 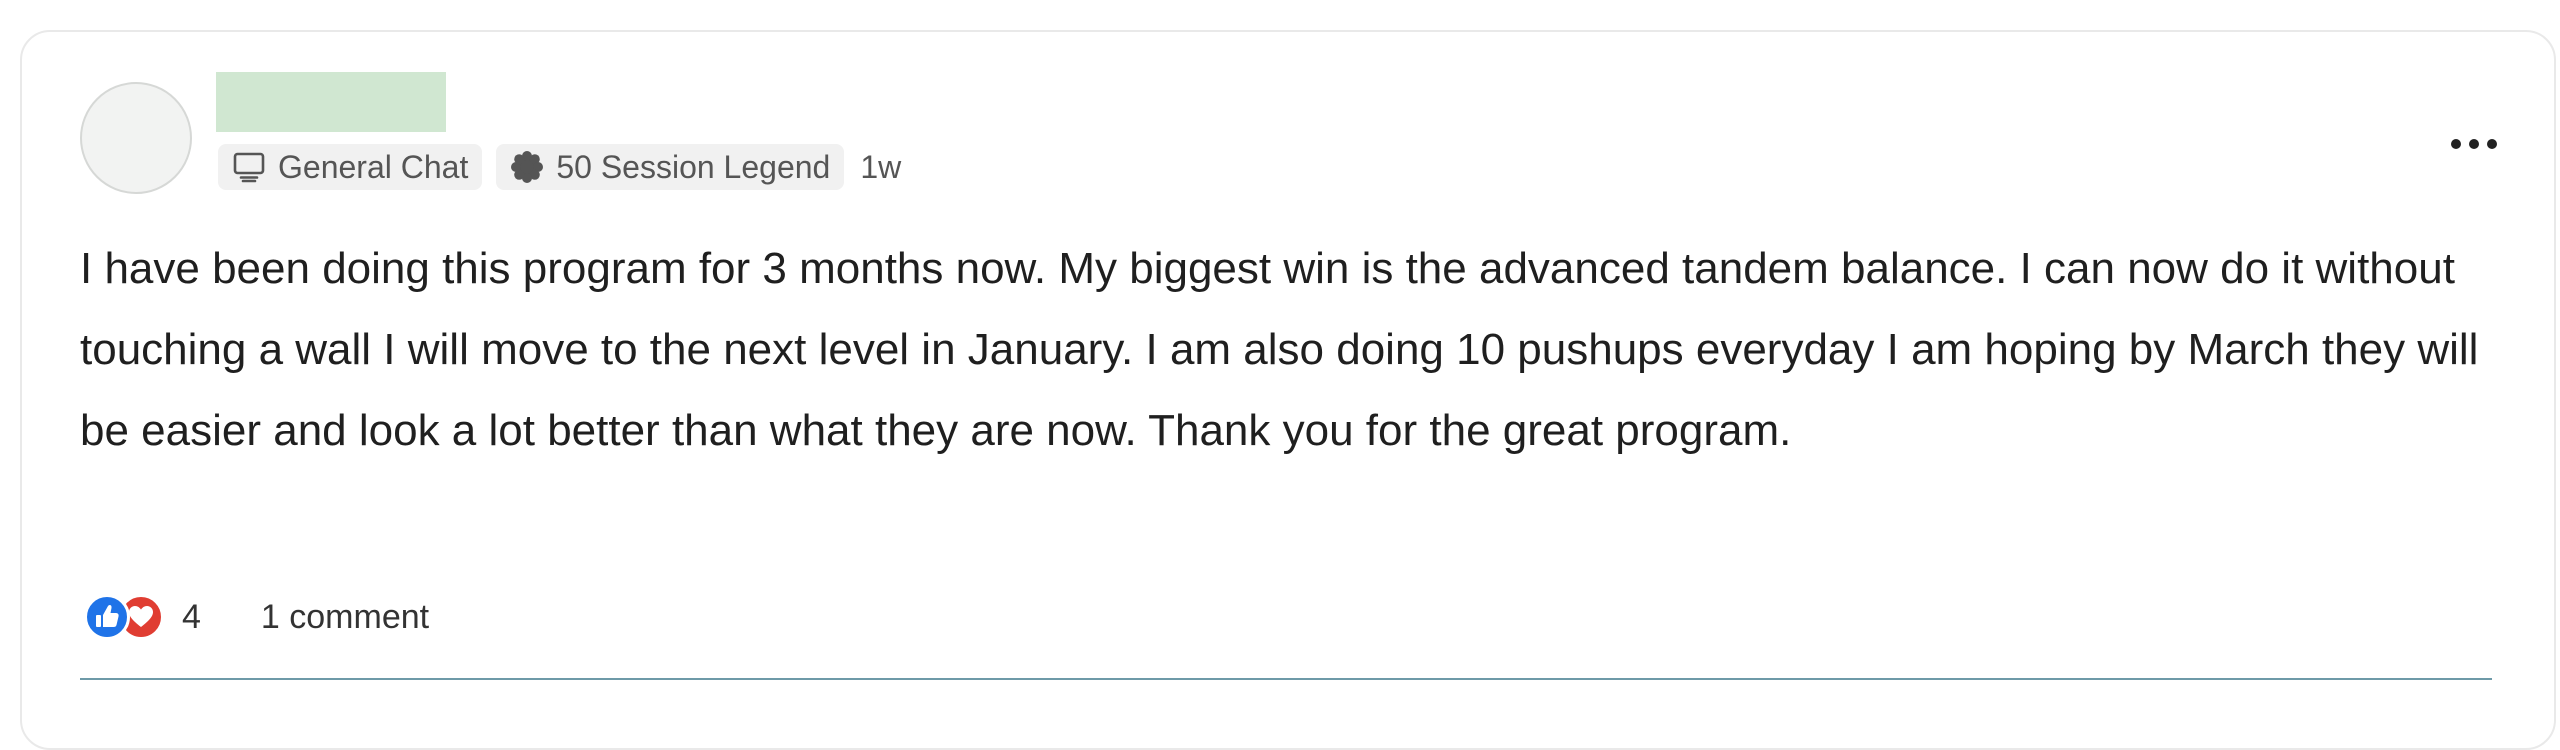 What do you see at coordinates (881, 166) in the screenshot?
I see `post-time: 1w` at bounding box center [881, 166].